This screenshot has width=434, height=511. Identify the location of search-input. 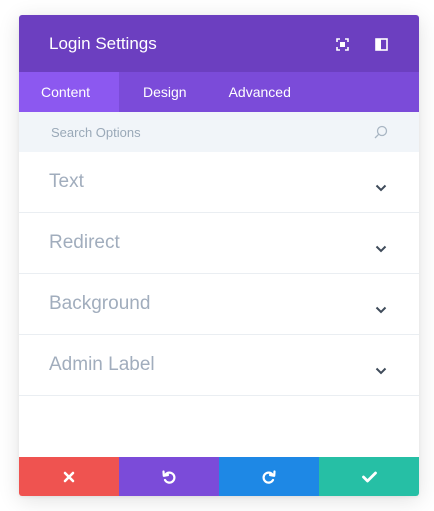
(201, 132).